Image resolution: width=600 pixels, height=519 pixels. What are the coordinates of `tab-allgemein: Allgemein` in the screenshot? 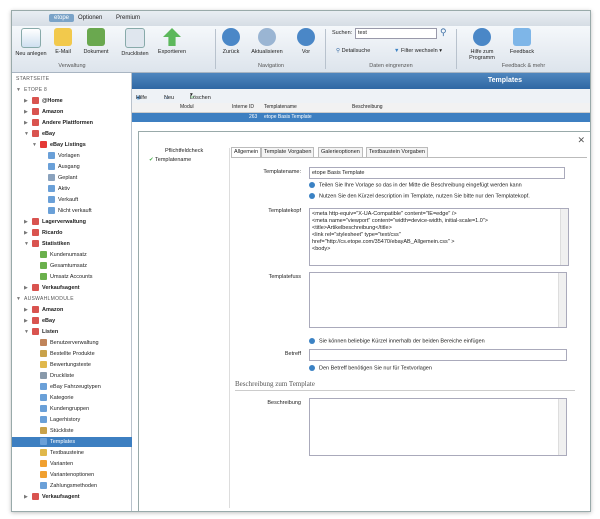 It's located at (246, 152).